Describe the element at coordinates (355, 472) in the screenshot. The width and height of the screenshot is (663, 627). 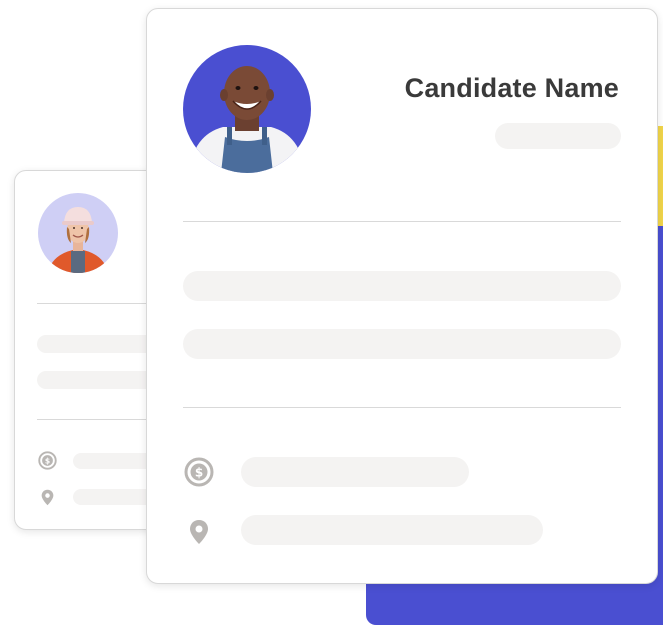
I see `skeleton-salary` at that location.